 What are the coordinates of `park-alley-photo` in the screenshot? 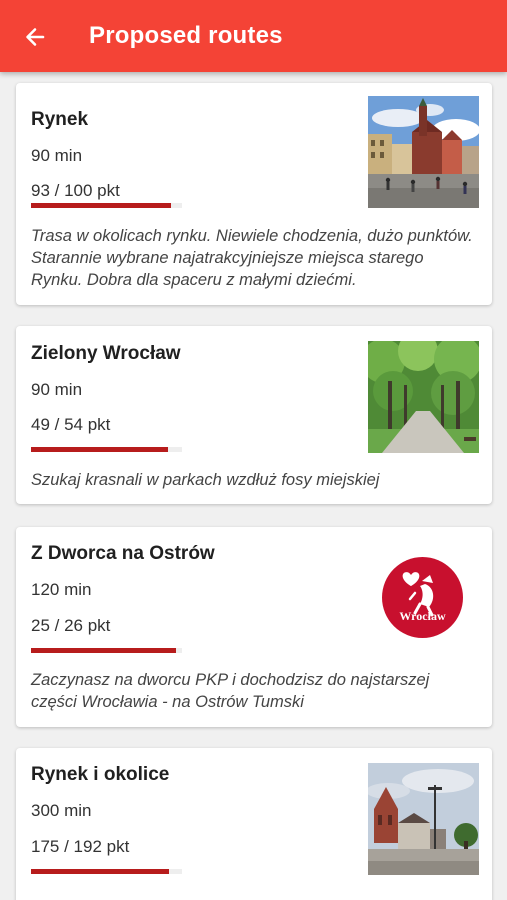 It's located at (423, 397).